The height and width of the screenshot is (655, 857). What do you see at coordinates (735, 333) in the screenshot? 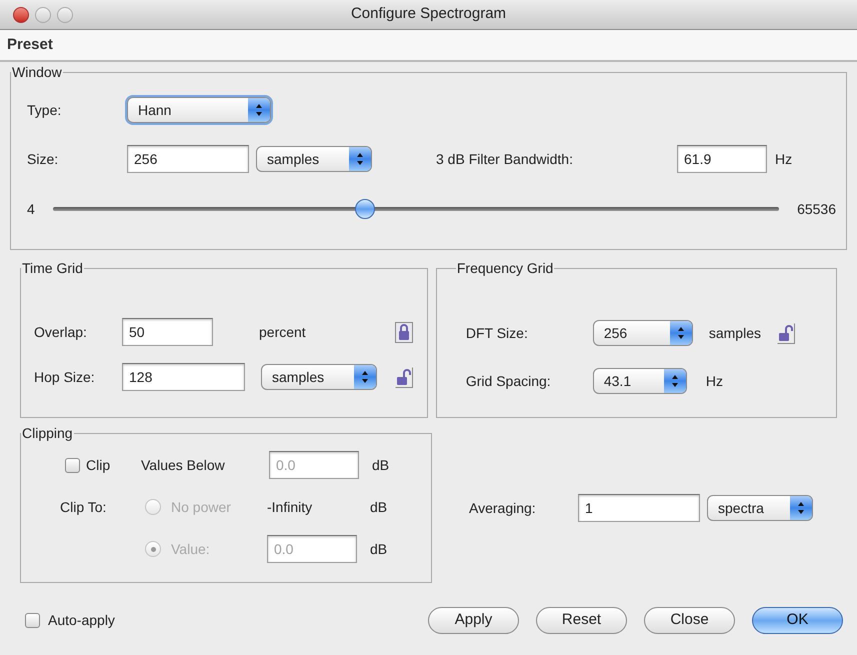
I see `unit-label: samples` at bounding box center [735, 333].